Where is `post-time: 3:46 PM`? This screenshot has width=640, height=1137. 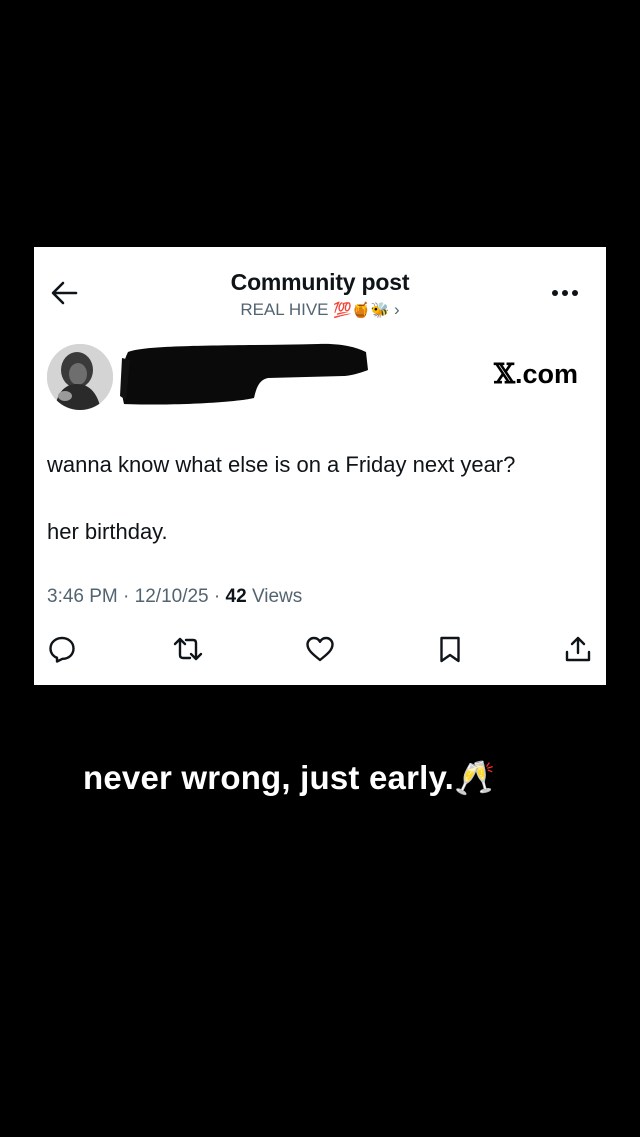
post-time: 3:46 PM is located at coordinates (82, 596).